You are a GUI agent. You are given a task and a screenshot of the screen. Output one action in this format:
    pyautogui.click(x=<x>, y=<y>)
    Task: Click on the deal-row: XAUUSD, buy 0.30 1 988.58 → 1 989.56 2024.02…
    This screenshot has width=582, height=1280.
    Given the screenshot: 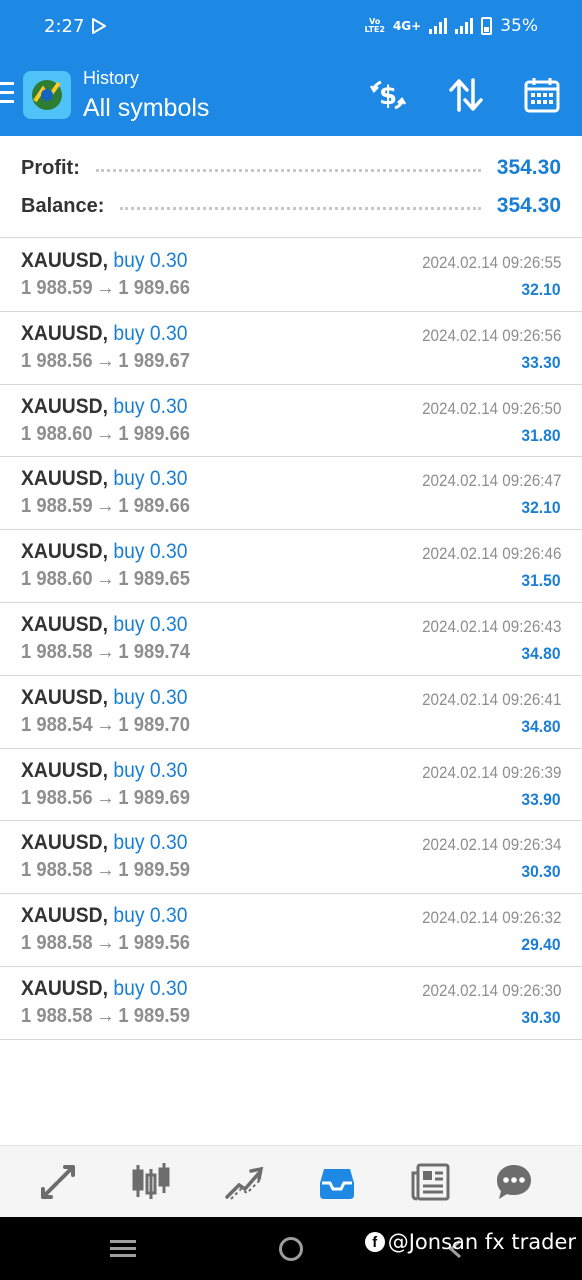 What is the action you would take?
    pyautogui.click(x=291, y=930)
    